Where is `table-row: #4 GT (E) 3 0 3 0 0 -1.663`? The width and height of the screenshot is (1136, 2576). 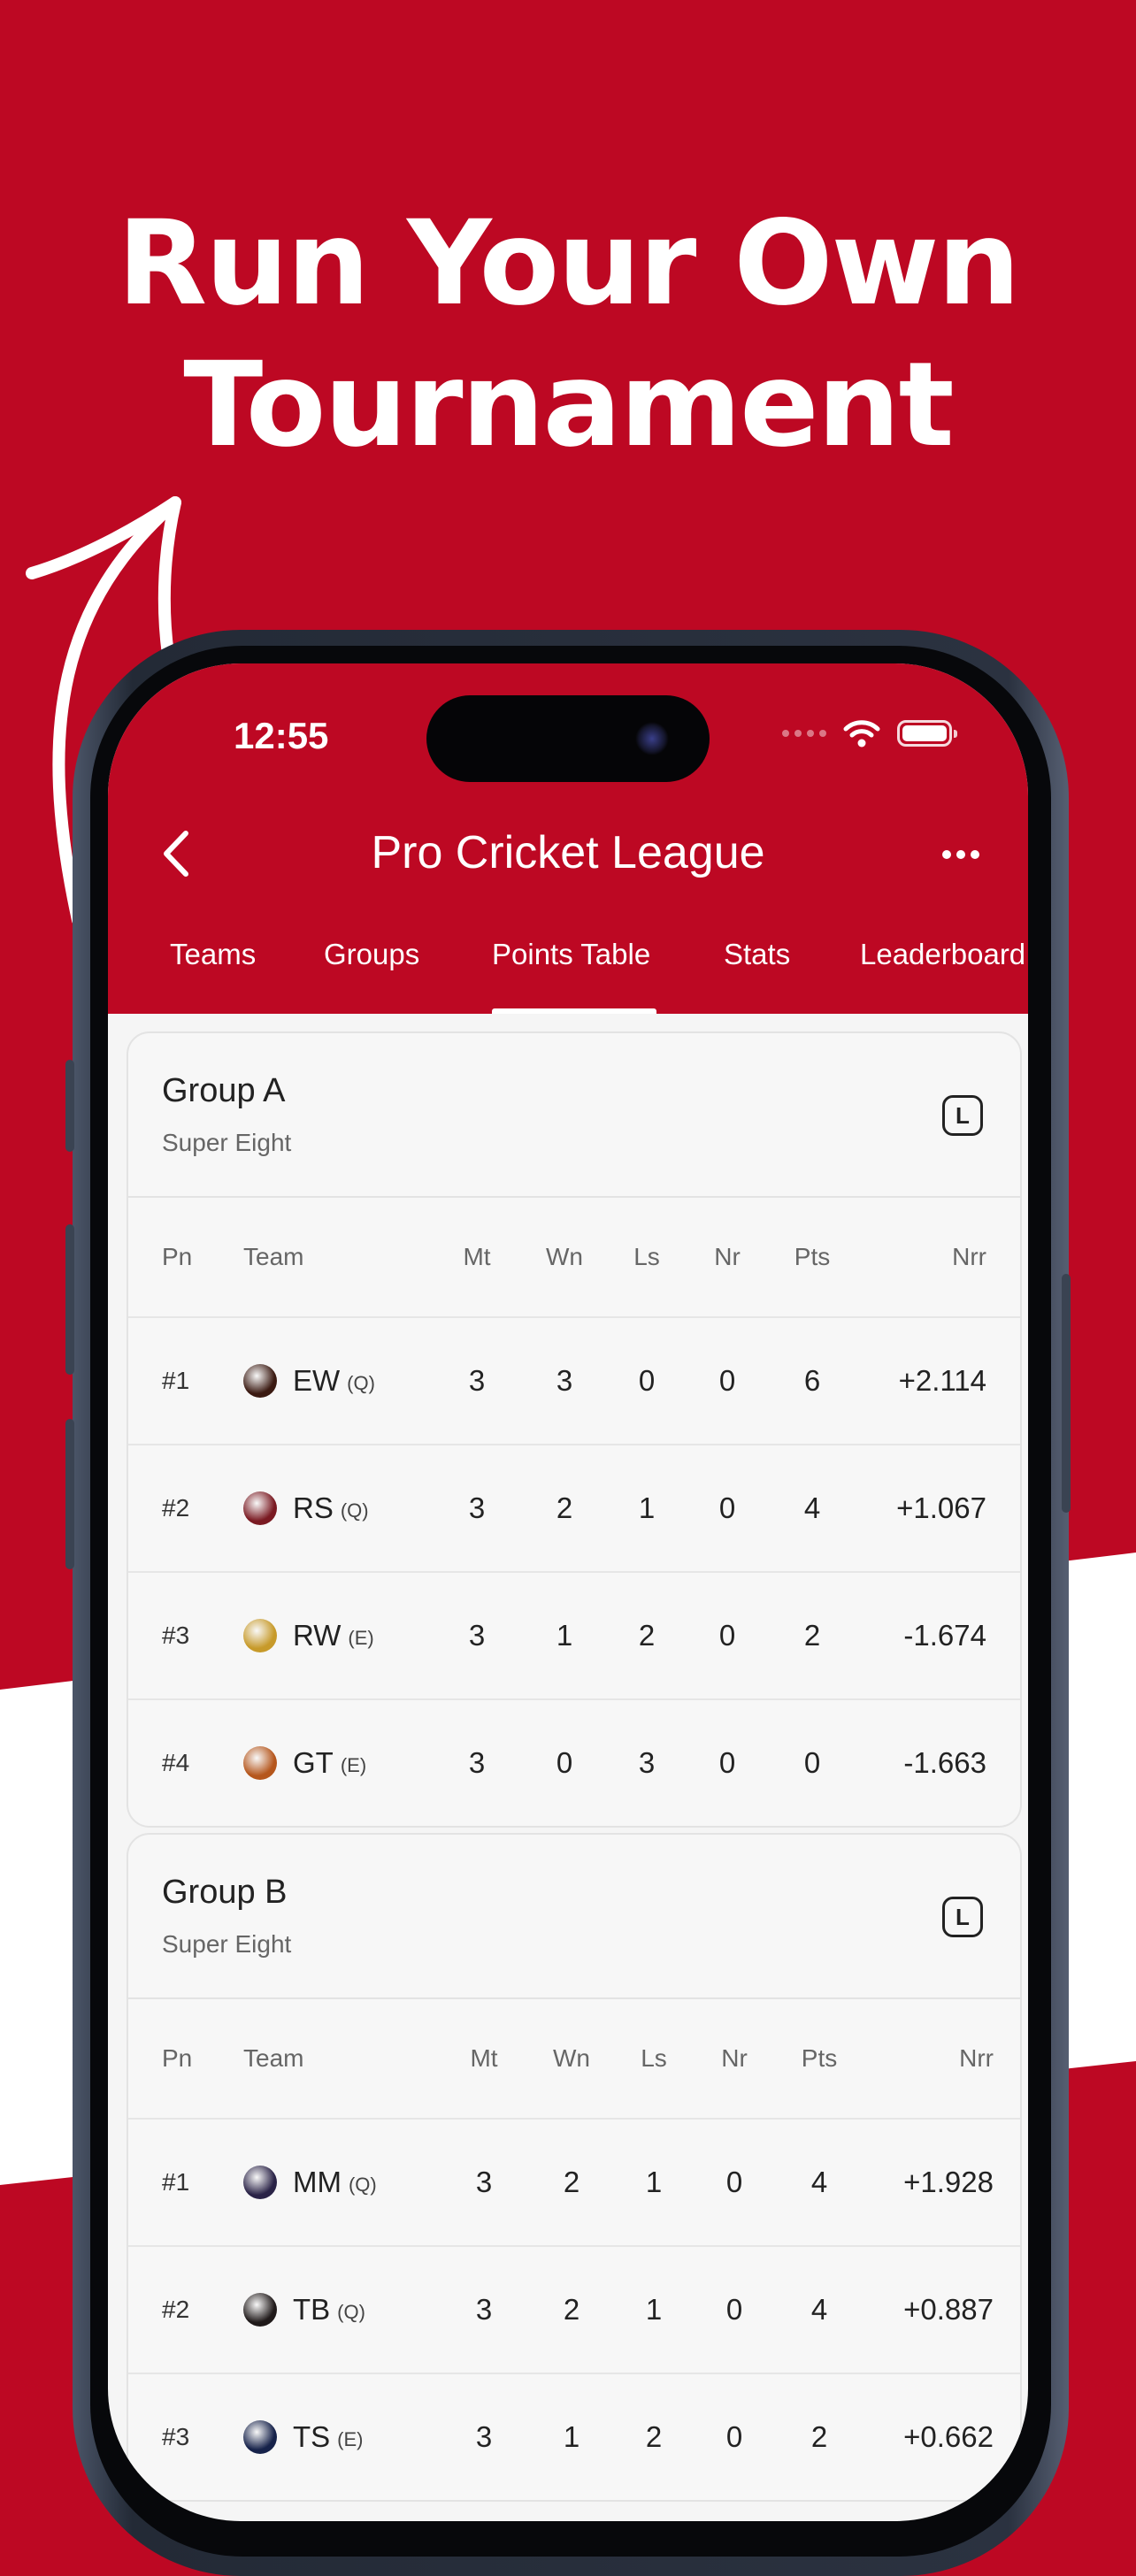
table-row: #4 GT (E) 3 0 3 0 0 -1.663 is located at coordinates (574, 1763).